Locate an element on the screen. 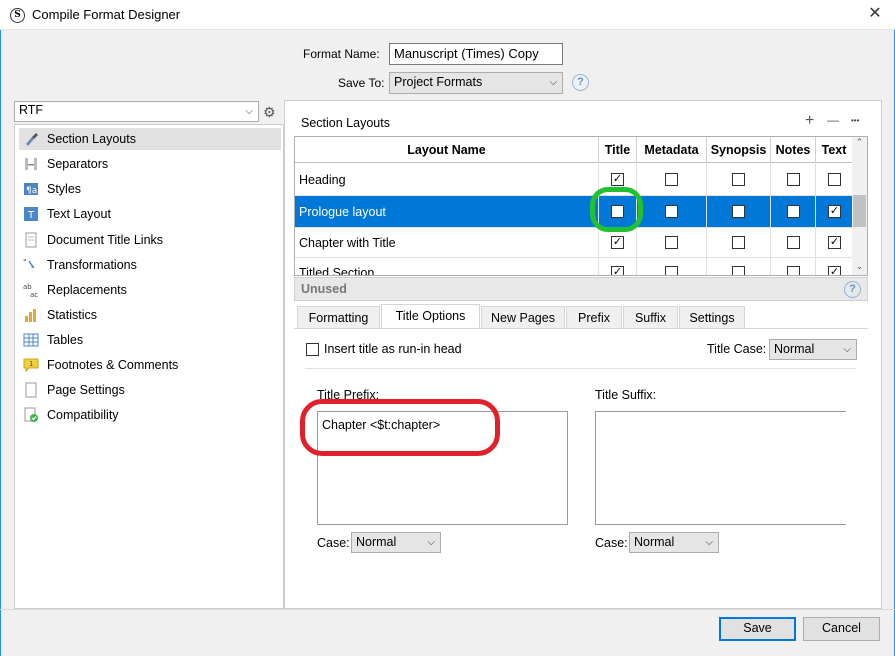 The height and width of the screenshot is (656, 895). cancel-button: Cancel is located at coordinates (841, 629).